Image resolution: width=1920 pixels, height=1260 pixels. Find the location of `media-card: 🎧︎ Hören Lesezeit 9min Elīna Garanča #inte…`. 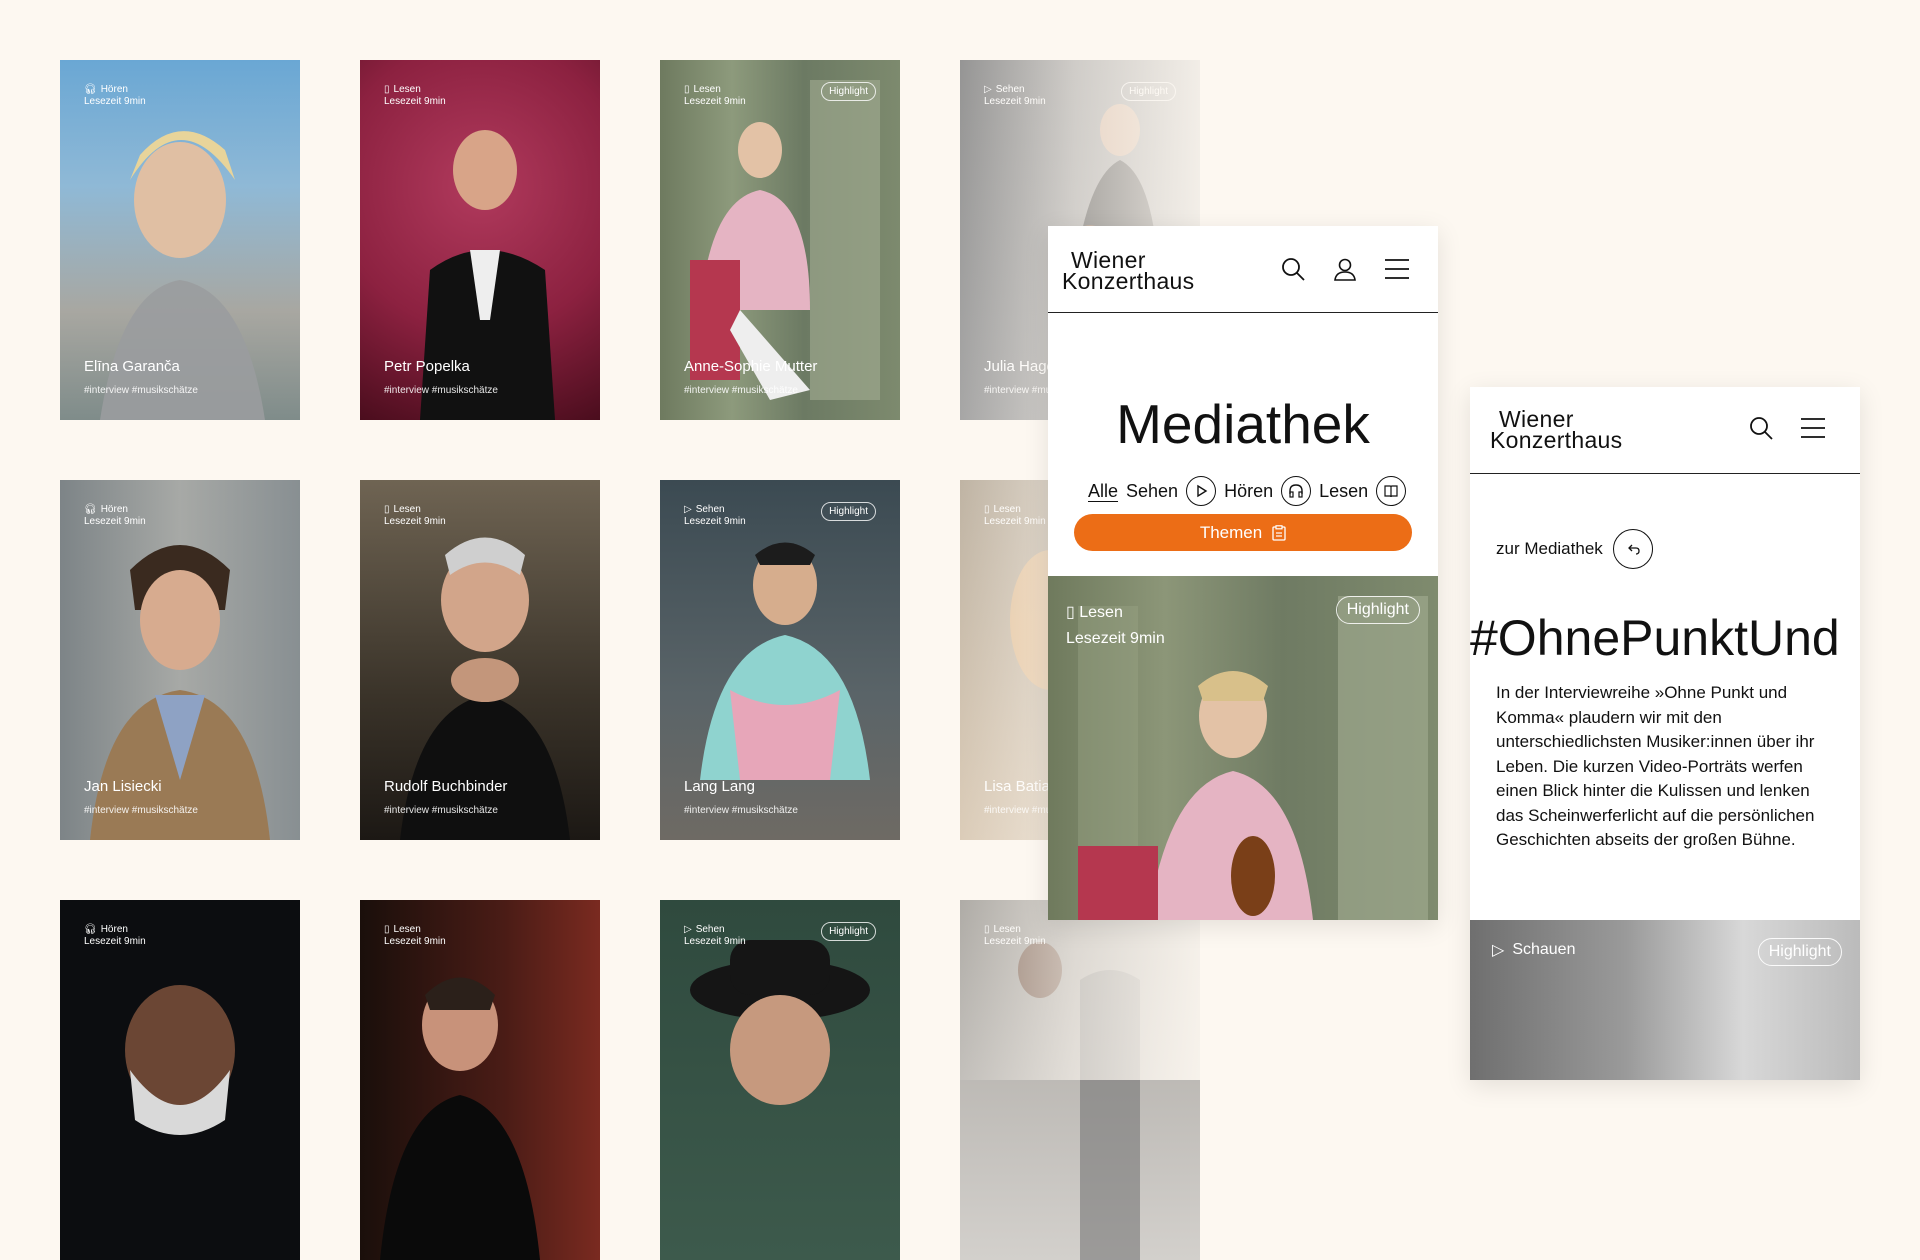

media-card: 🎧︎ Hören Lesezeit 9min Elīna Garanča #inte… is located at coordinates (180, 240).